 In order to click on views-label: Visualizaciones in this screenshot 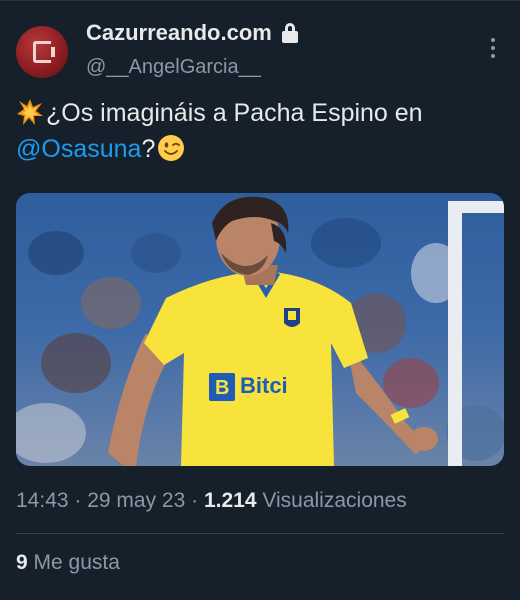, I will do `click(331, 500)`.